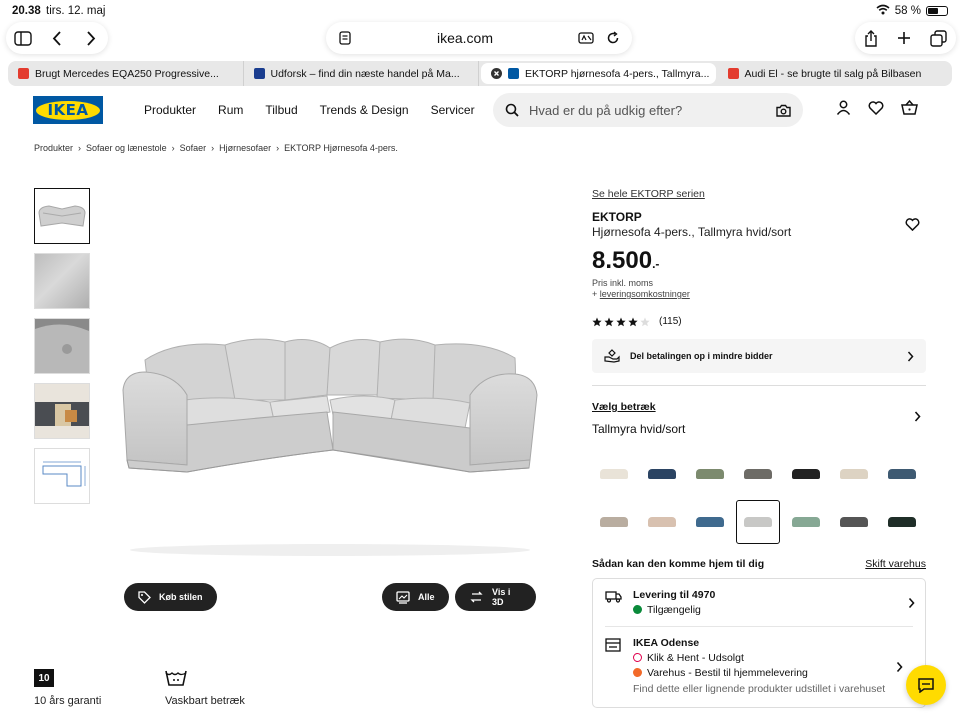 The width and height of the screenshot is (960, 720). I want to click on battery-icon, so click(937, 11).